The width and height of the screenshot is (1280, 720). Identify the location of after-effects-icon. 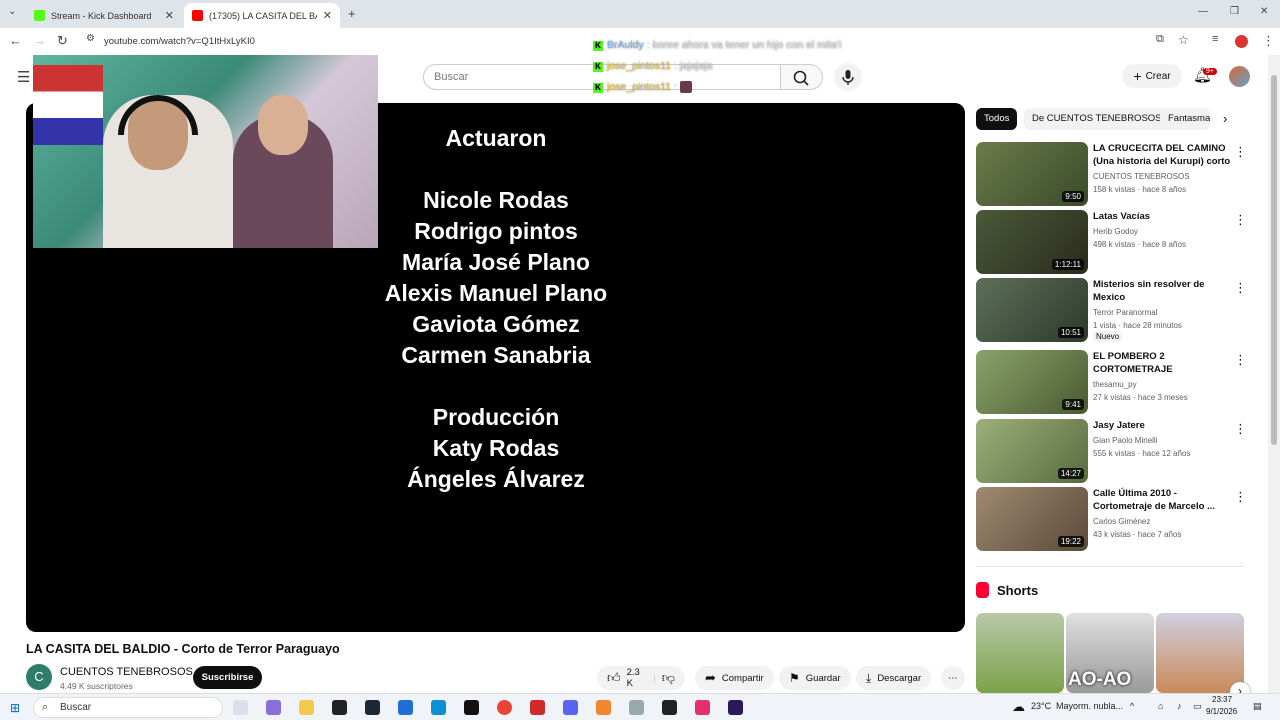
(735, 707).